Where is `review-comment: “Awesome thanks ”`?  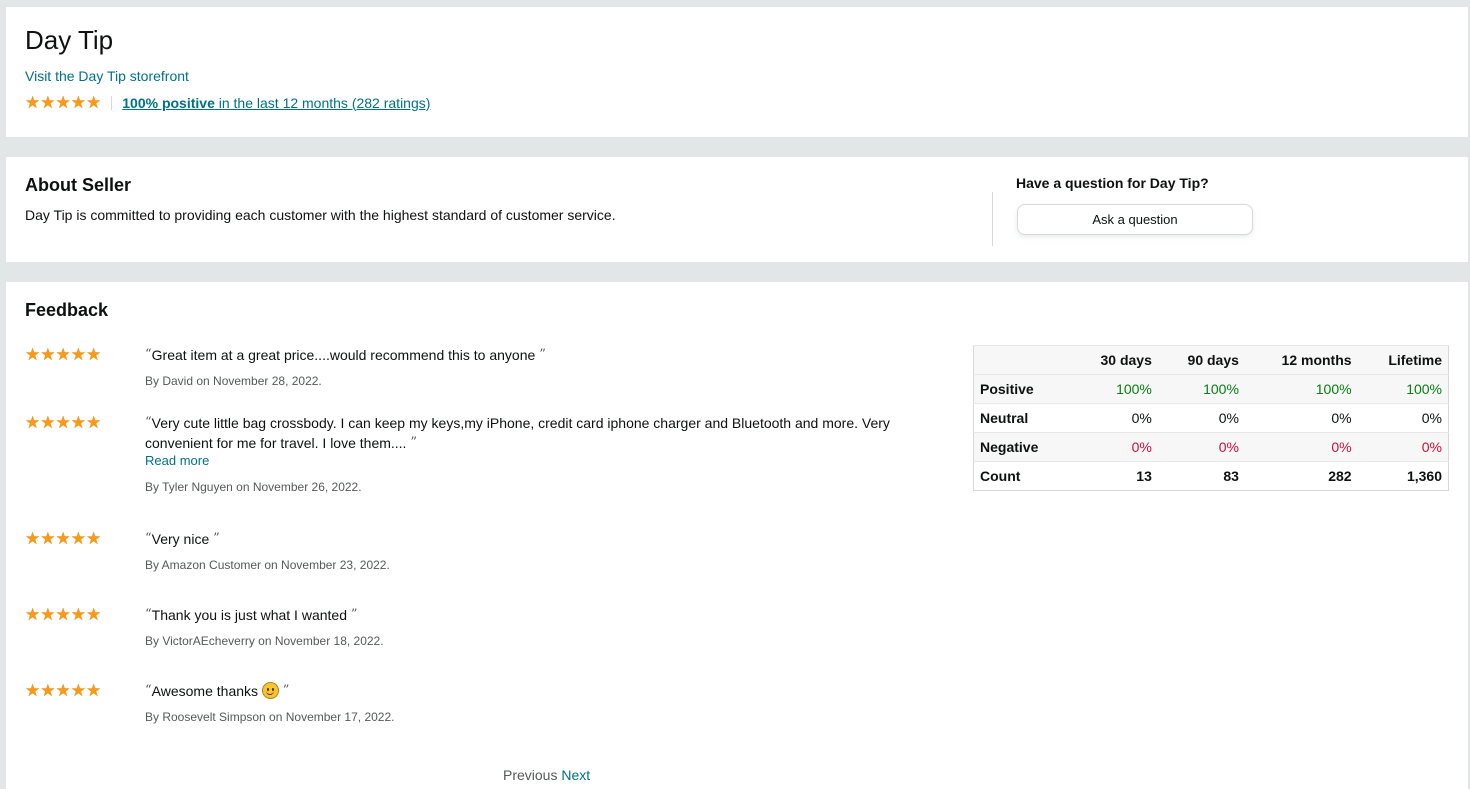
review-comment: “Awesome thanks ” is located at coordinates (535, 691).